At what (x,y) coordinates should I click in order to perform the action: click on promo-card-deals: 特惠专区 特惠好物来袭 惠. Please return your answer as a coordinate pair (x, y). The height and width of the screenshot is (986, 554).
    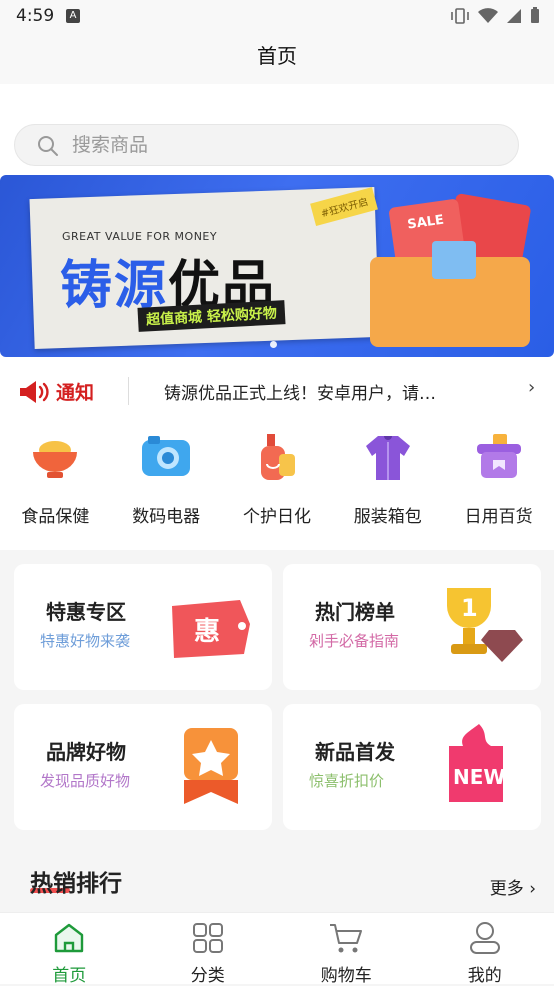
    Looking at the image, I should click on (143, 627).